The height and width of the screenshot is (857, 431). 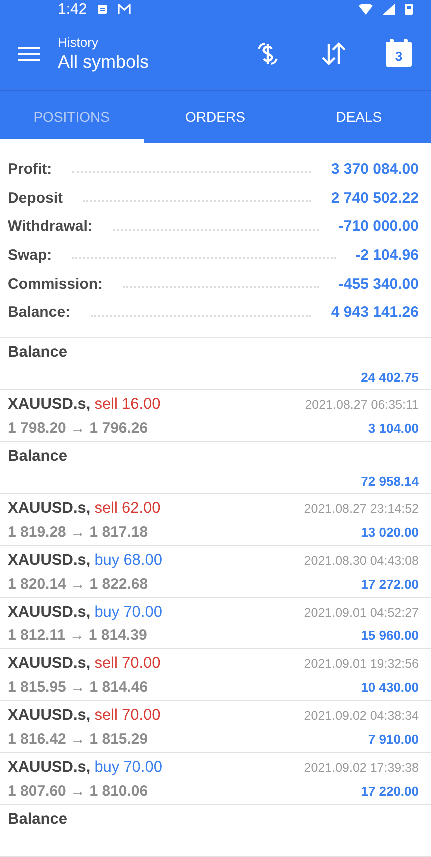 I want to click on deal-time: 2021.09.02 17:39:38, so click(x=361, y=768).